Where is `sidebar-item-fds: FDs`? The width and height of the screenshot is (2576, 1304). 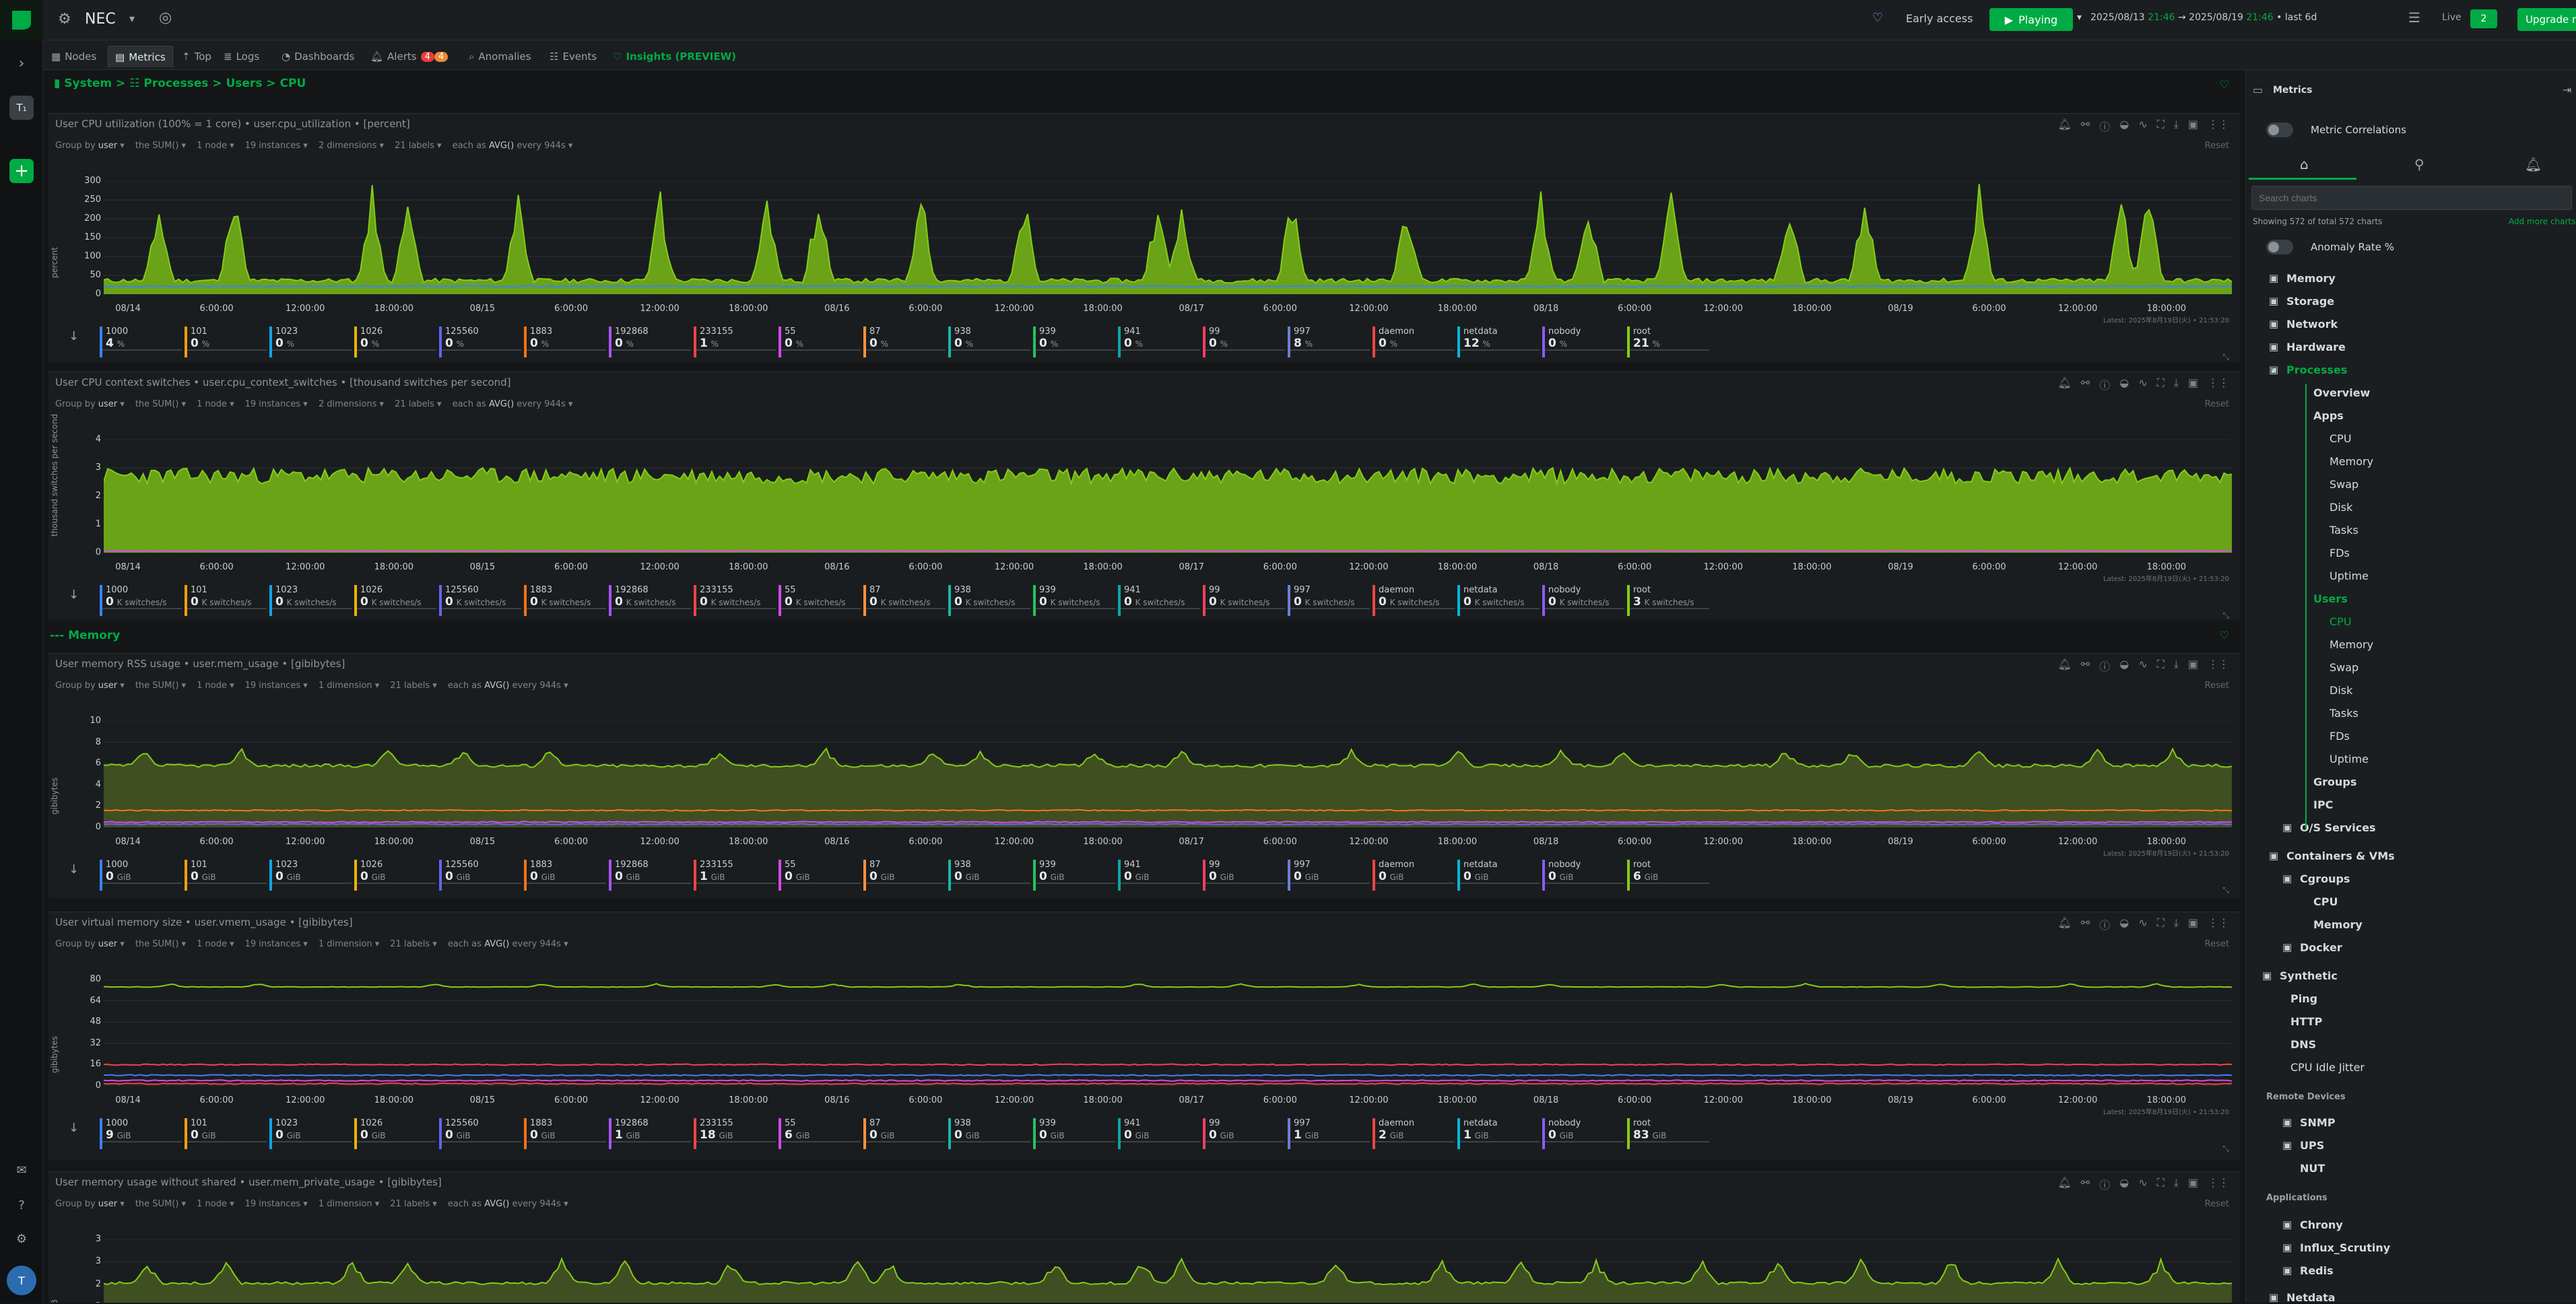
sidebar-item-fds: FDs is located at coordinates (2340, 736).